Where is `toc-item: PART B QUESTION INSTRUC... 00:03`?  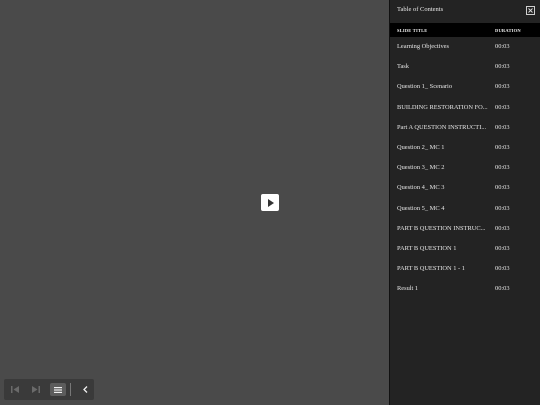 toc-item: PART B QUESTION INSTRUC... 00:03 is located at coordinates (465, 229).